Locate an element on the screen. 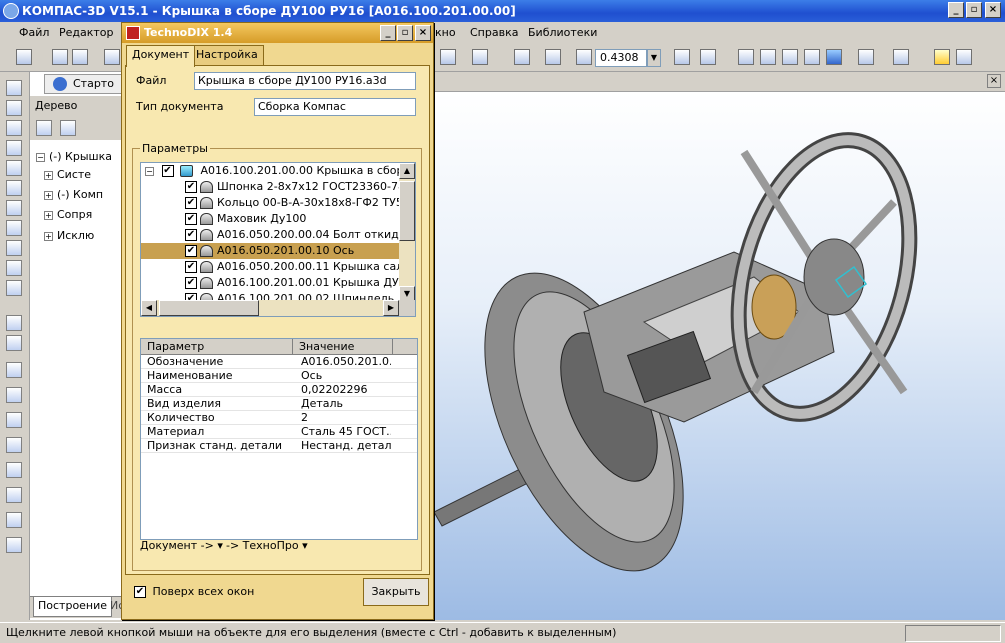  hidden-lines-icon is located at coordinates (768, 57).